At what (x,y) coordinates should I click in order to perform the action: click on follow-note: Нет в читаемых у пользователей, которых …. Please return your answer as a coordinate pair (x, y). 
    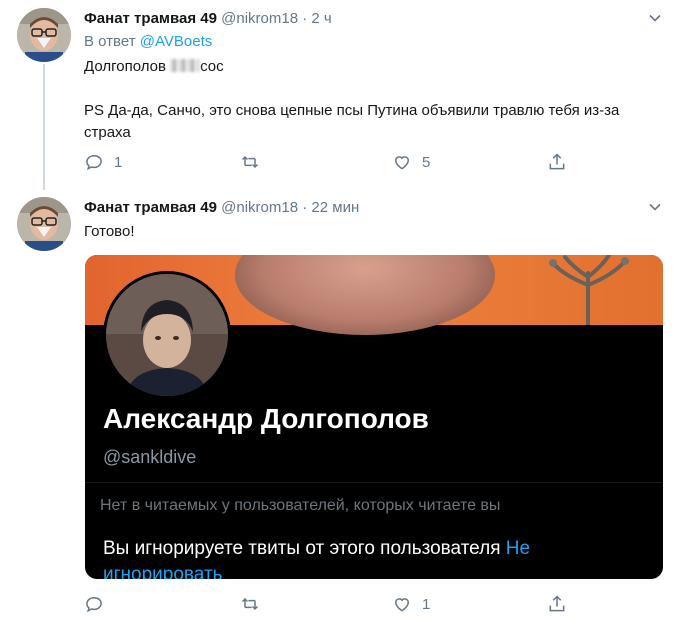
    Looking at the image, I should click on (300, 505).